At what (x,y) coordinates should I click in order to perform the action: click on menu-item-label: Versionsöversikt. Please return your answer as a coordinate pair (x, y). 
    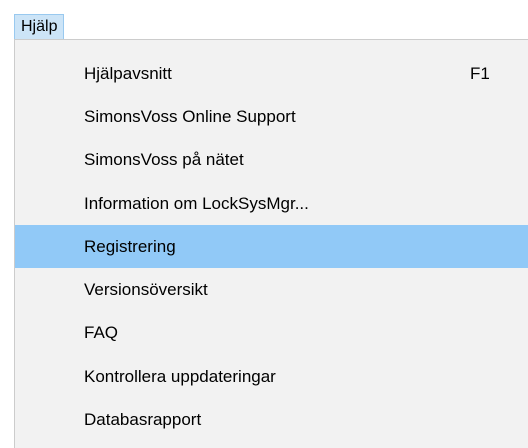
    Looking at the image, I should click on (146, 290).